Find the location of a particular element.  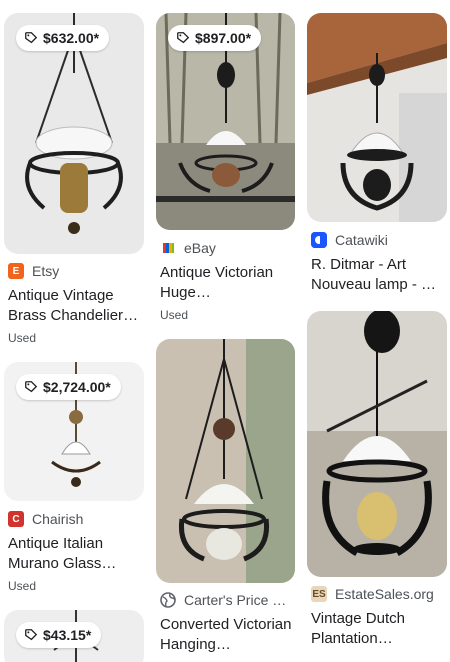

price-badge: $897.00* is located at coordinates (215, 38).